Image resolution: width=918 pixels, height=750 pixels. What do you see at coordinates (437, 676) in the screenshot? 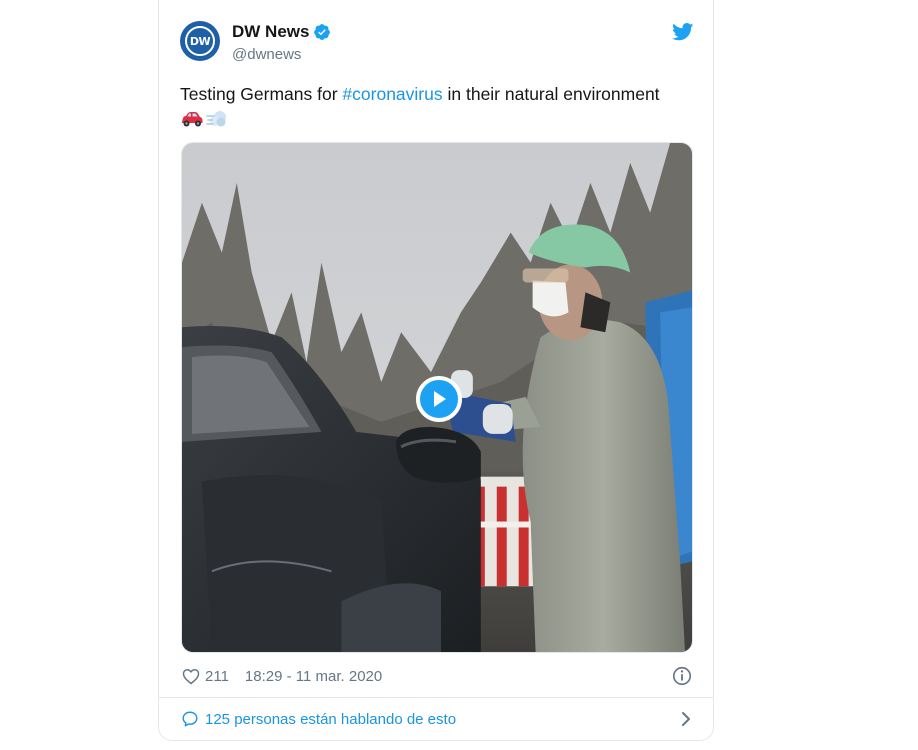
I see `tweet-stats: 211 18:29 - 11 mar. 2020` at bounding box center [437, 676].